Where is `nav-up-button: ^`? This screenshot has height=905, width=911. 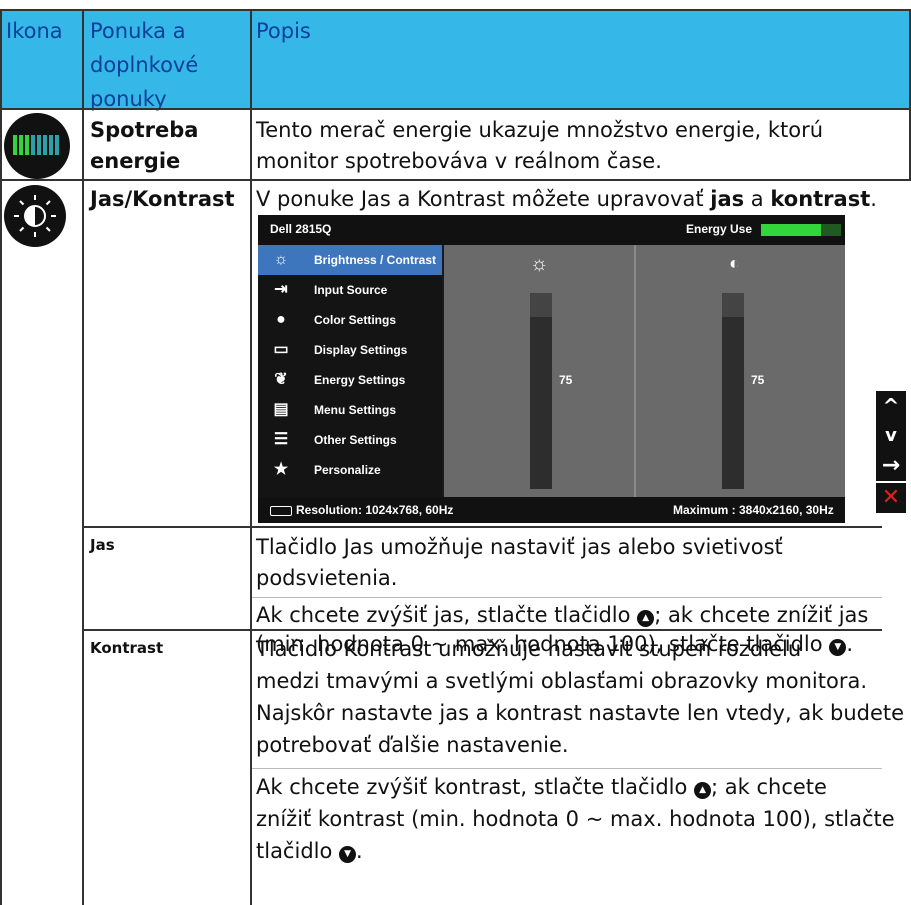 nav-up-button: ^ is located at coordinates (891, 406).